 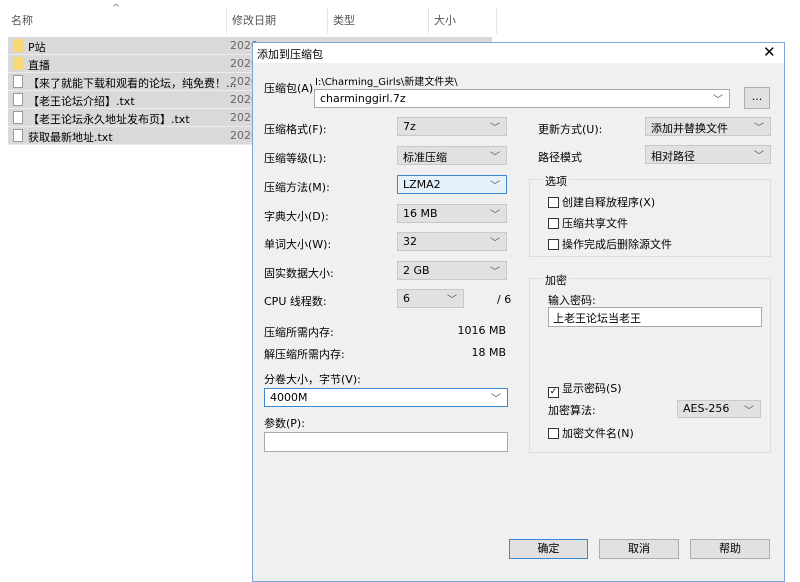 I want to click on option-checkbox: 操作完成后删除源文件, so click(x=610, y=244).